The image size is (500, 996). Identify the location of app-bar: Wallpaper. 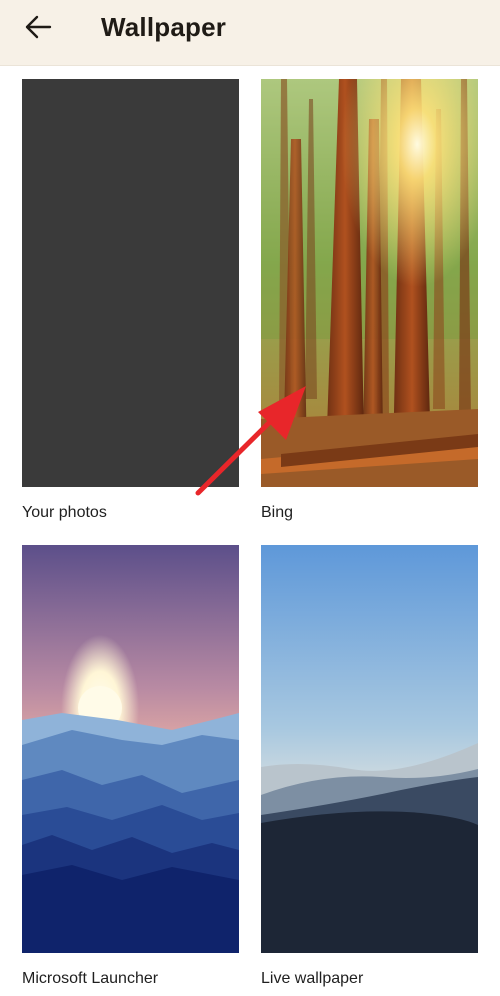
(250, 33).